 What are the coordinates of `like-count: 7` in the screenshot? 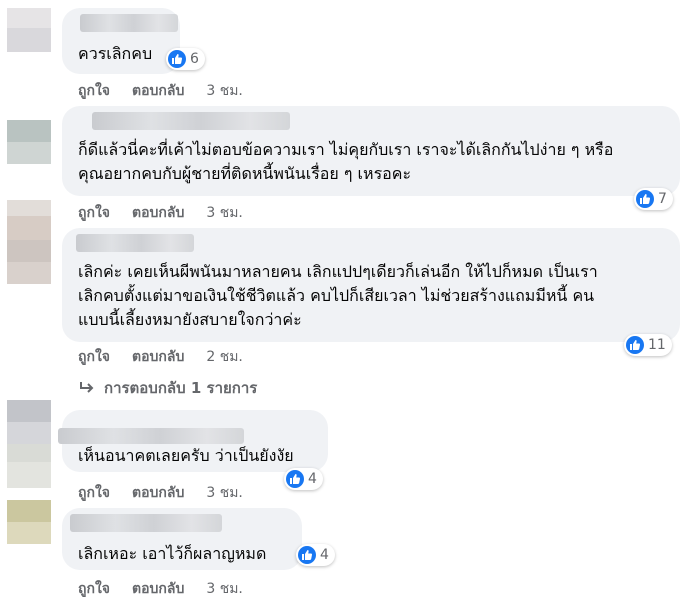 It's located at (662, 199).